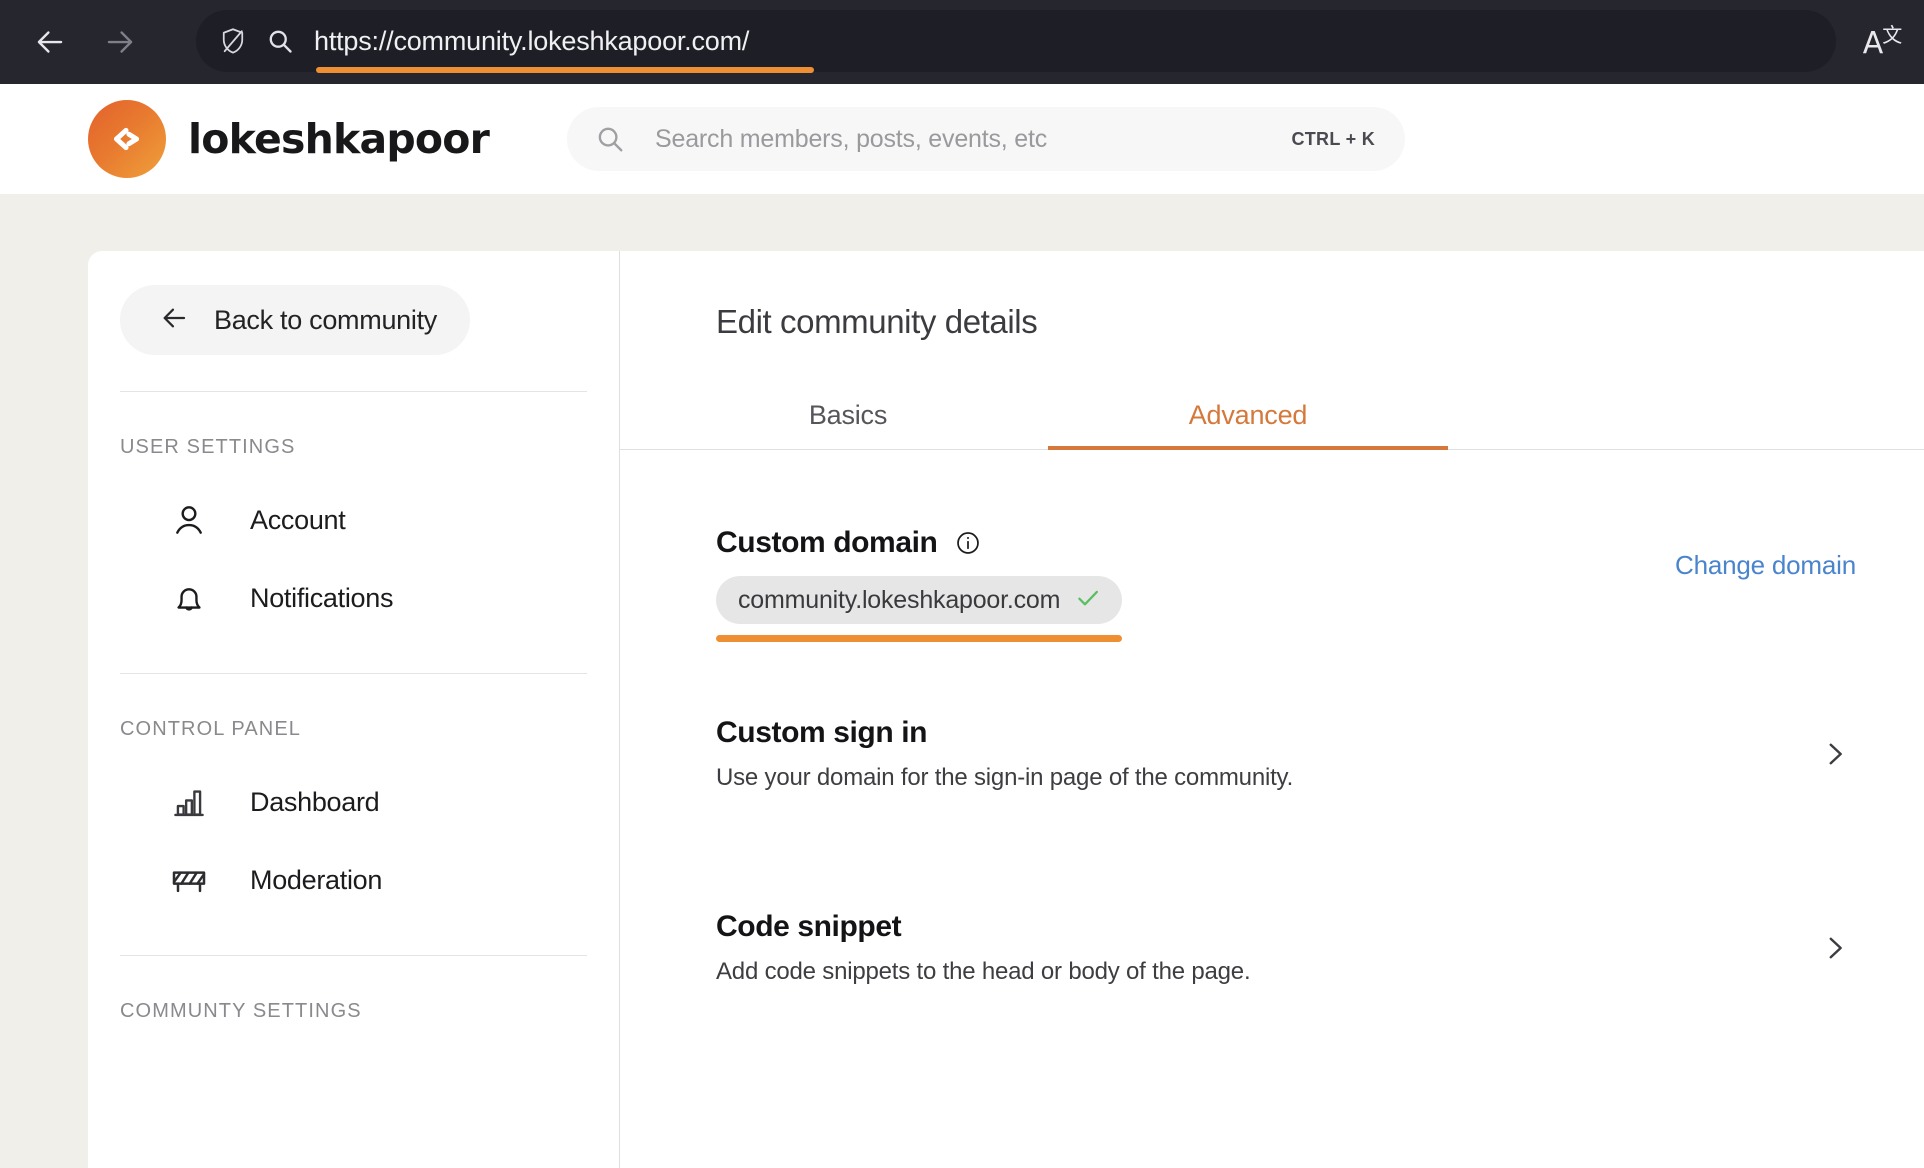 This screenshot has width=1924, height=1168. I want to click on tab-advanced-label: Advanced, so click(1248, 414).